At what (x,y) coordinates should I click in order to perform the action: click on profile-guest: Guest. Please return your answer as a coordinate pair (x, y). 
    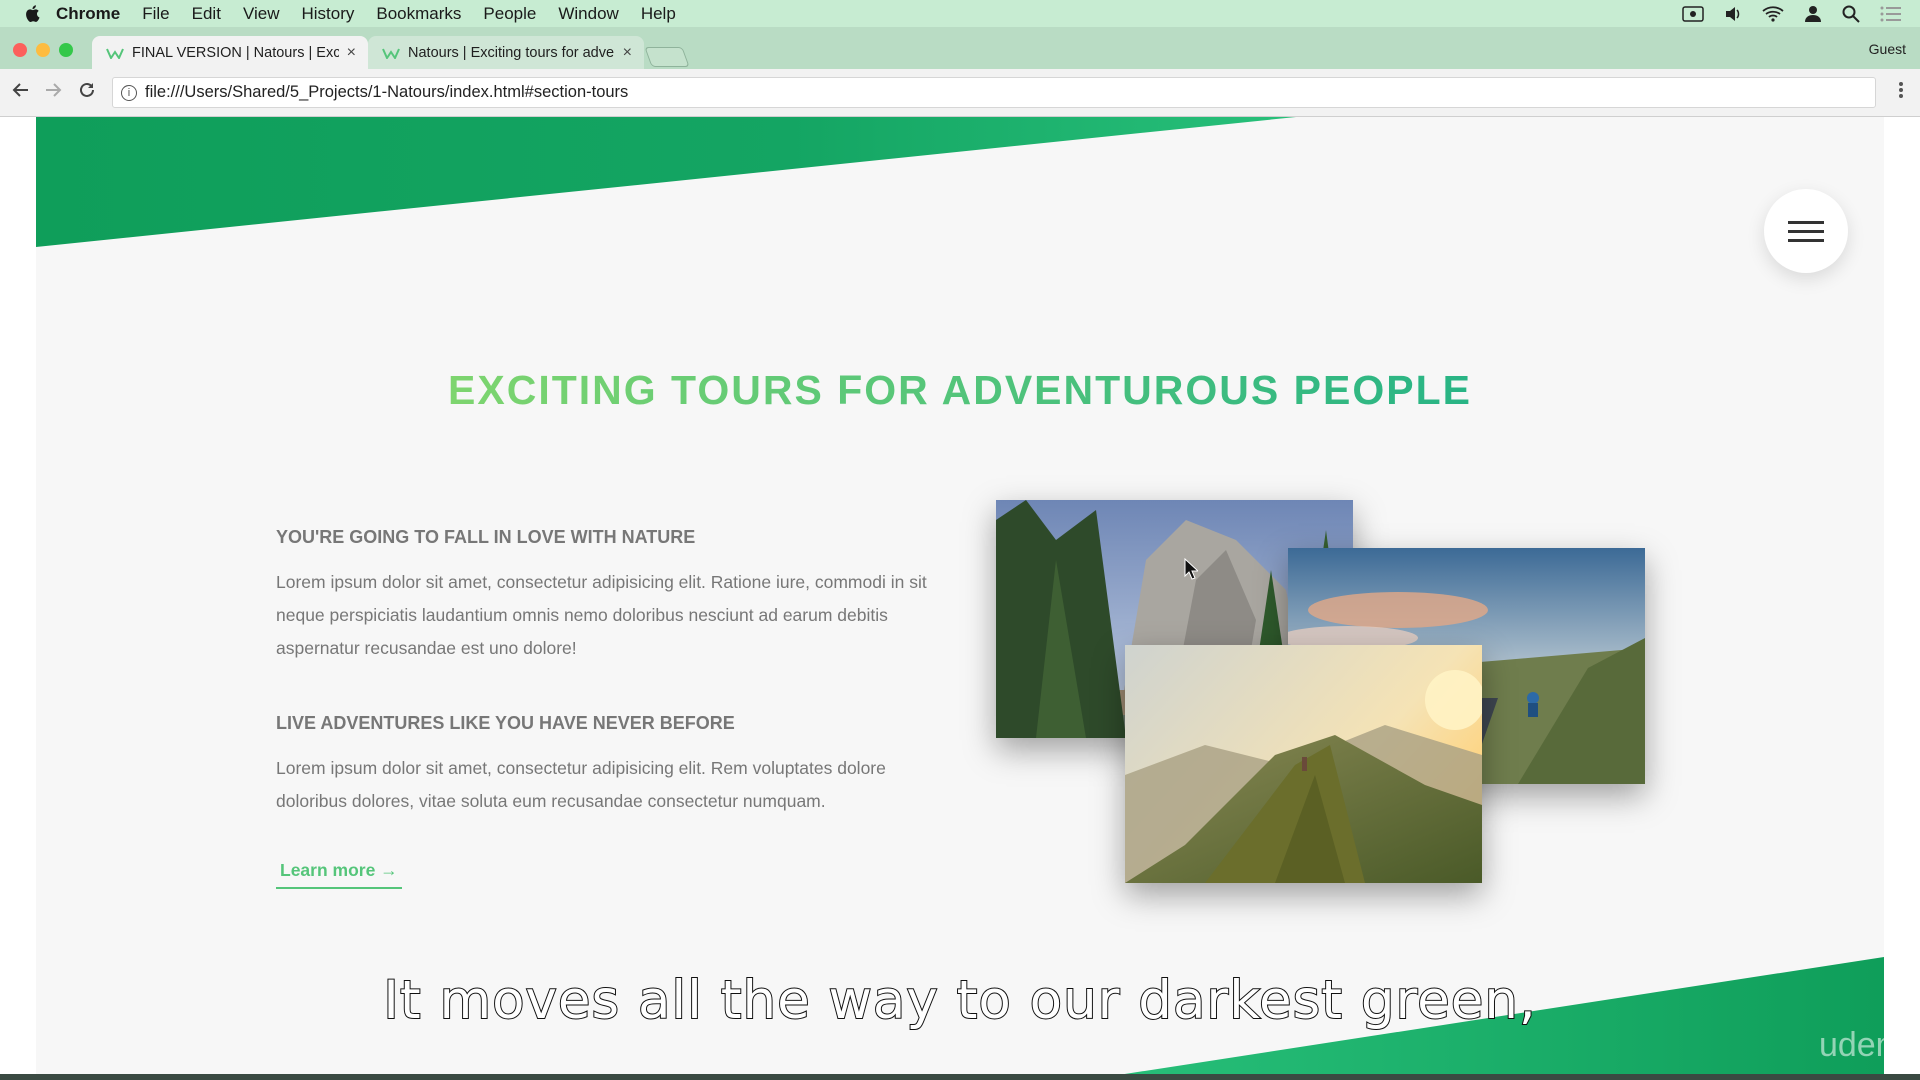
    Looking at the image, I should click on (1887, 49).